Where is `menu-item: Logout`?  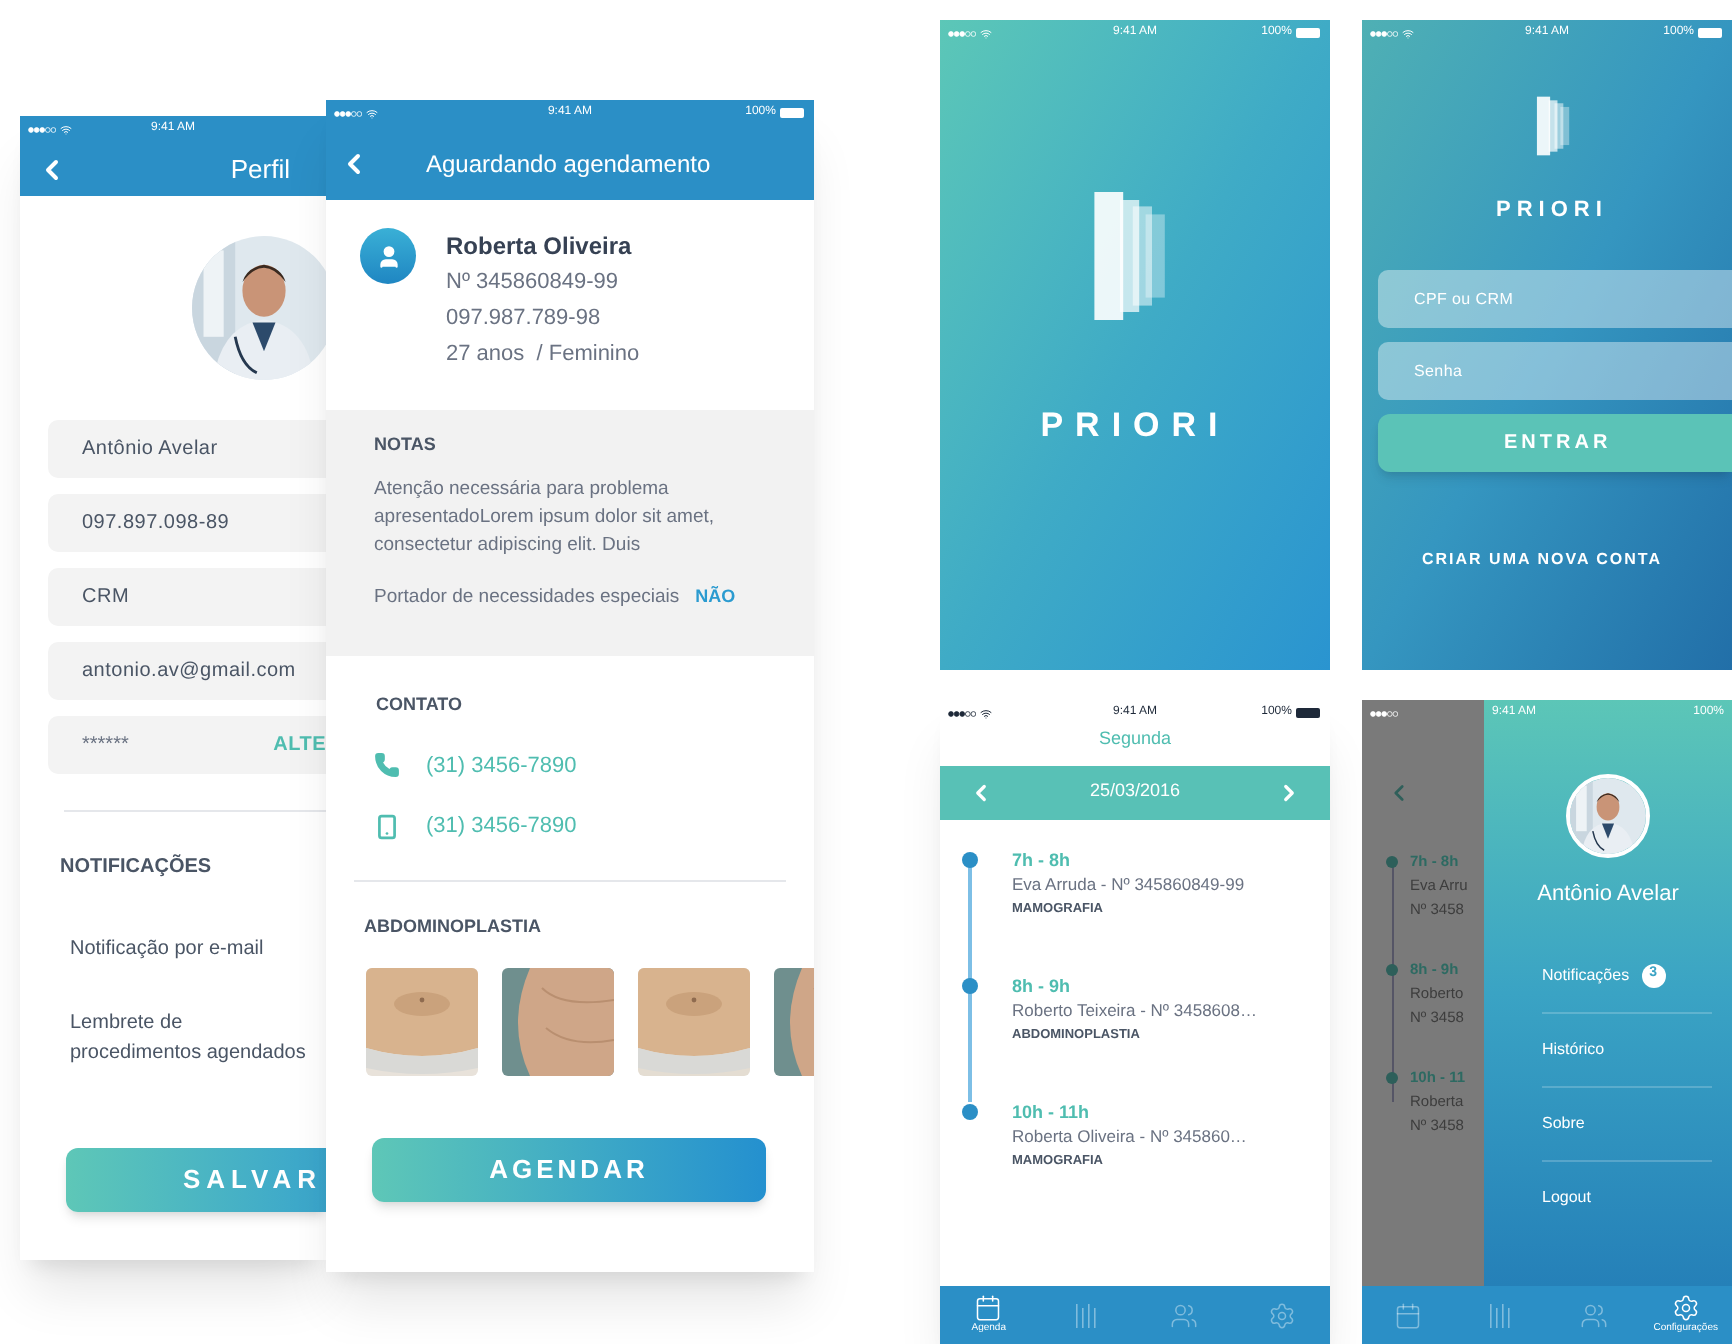
menu-item: Logout is located at coordinates (1627, 1198).